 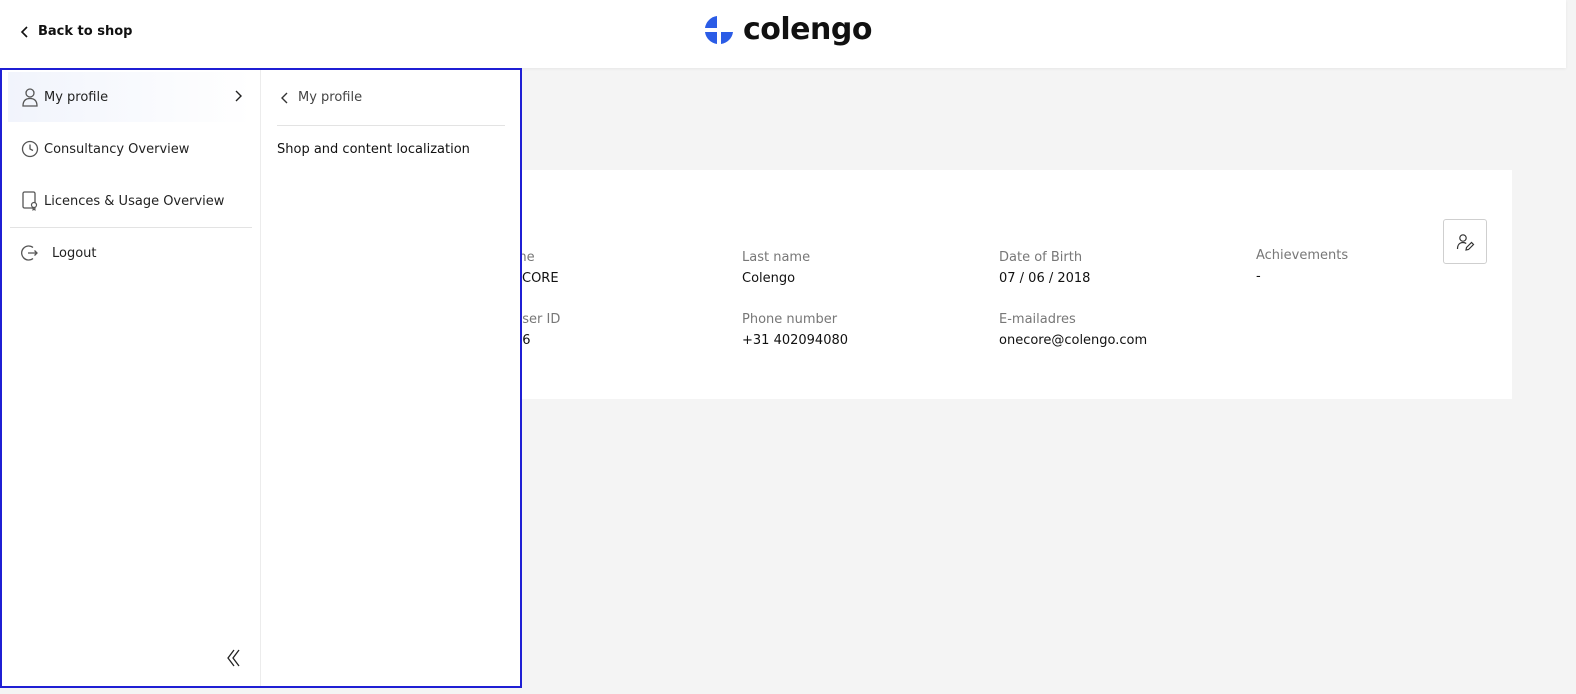 What do you see at coordinates (130, 253) in the screenshot?
I see `nav-item-logout: Logout` at bounding box center [130, 253].